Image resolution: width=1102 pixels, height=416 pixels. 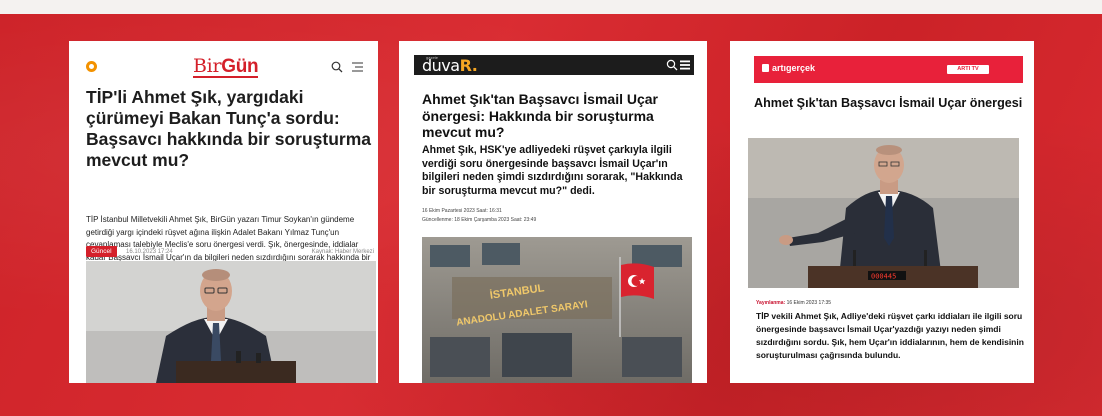 I want to click on birgun-logo-part2: Gün, so click(x=240, y=66).